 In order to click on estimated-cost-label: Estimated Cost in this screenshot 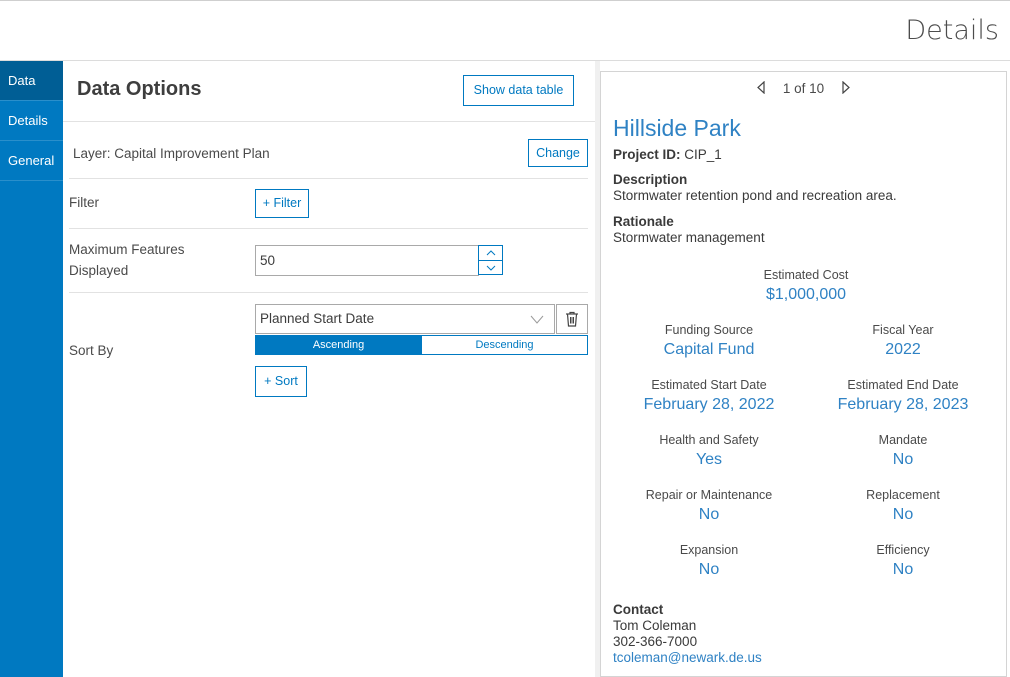, I will do `click(806, 275)`.